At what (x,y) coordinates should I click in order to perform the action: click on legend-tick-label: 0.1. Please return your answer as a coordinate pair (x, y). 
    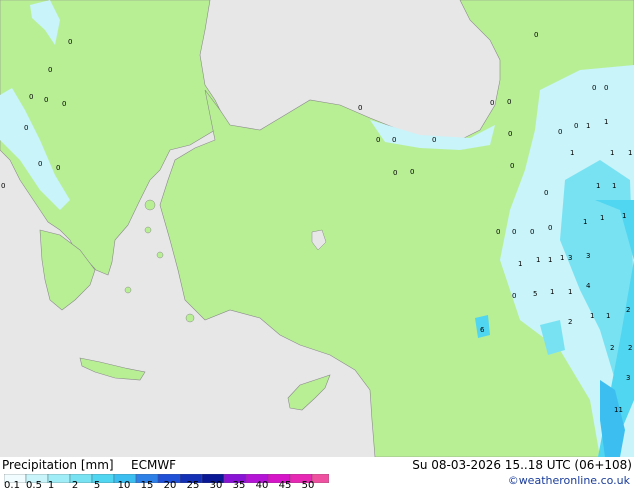
    Looking at the image, I should click on (12, 485).